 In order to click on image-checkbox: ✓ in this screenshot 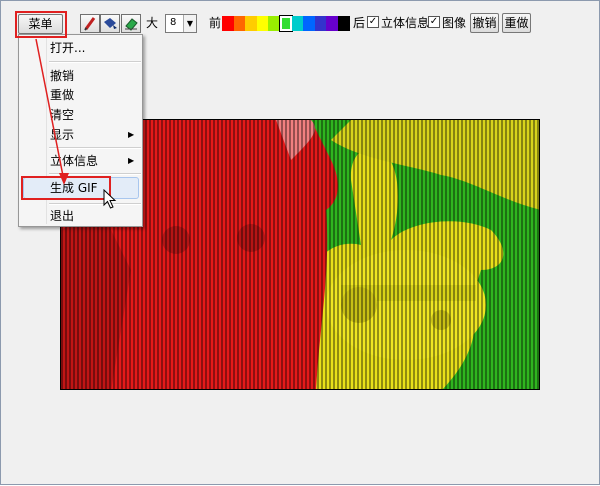, I will do `click(434, 22)`.